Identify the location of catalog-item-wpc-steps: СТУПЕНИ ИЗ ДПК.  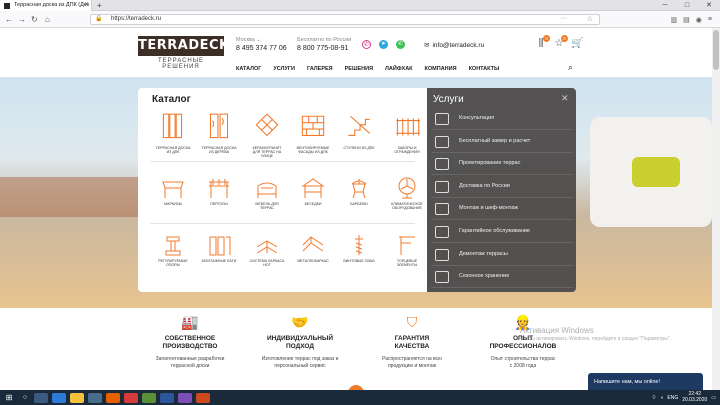
(359, 131).